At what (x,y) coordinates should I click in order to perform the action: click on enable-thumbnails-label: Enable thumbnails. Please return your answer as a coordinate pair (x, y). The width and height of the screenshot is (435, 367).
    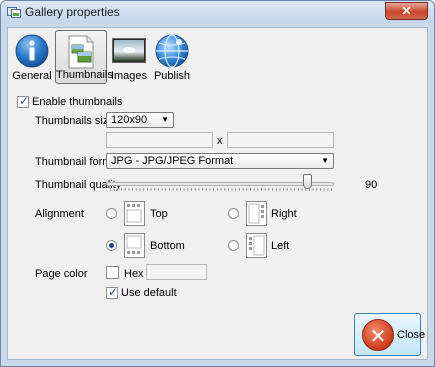
    Looking at the image, I should click on (77, 102).